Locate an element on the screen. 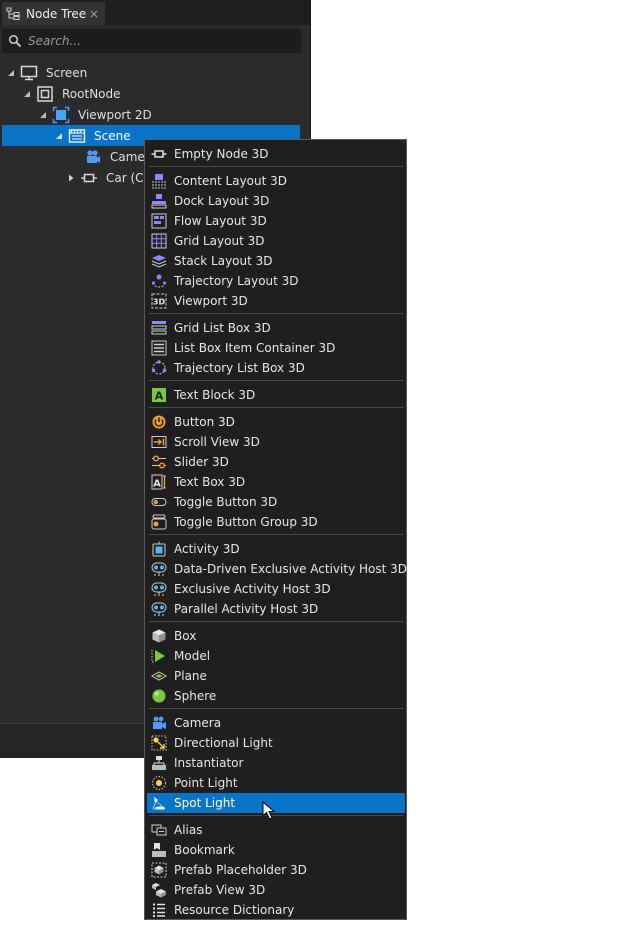 Image resolution: width=634 pixels, height=930 pixels. menu-item-prefab-view-3d: Prefab View 3D is located at coordinates (276, 890).